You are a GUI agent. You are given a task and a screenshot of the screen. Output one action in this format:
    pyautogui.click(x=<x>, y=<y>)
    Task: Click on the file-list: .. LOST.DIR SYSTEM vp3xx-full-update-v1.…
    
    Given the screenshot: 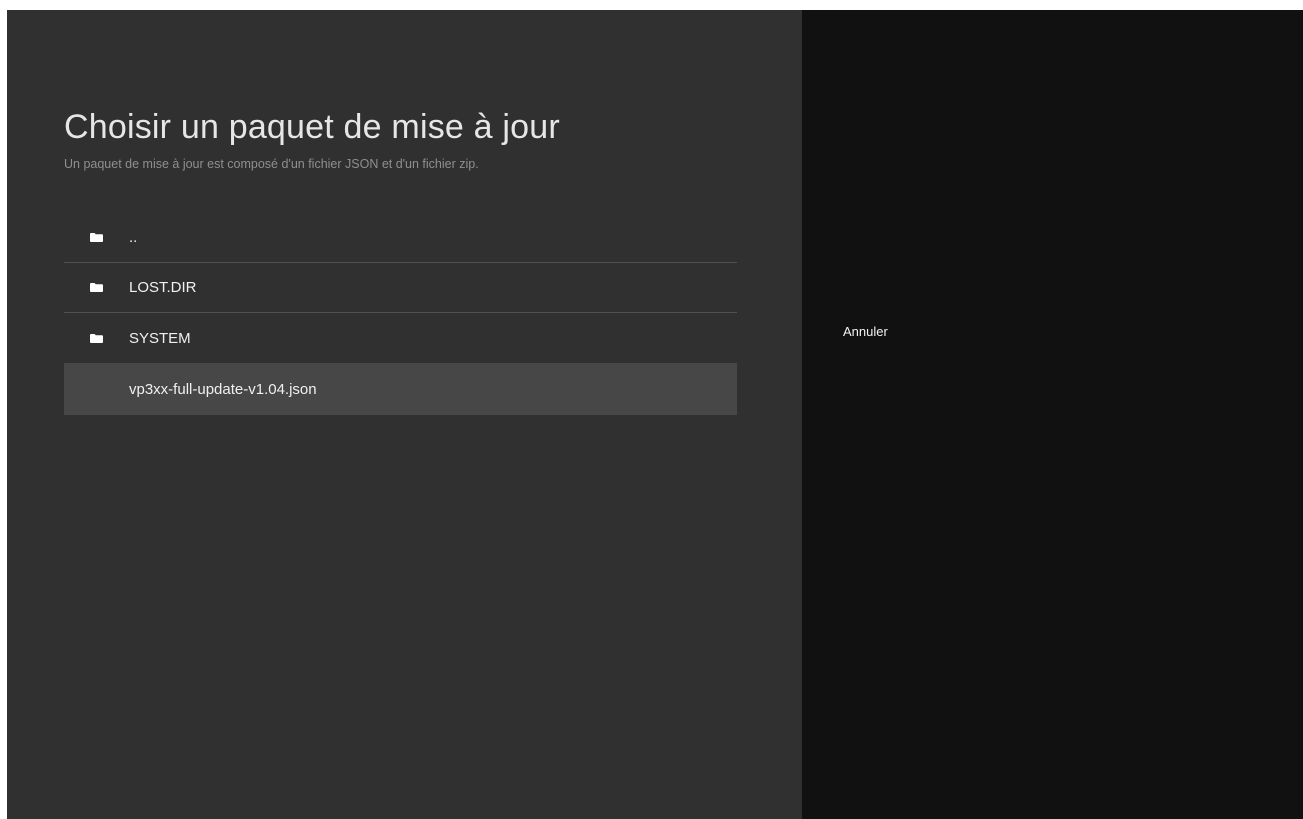 What is the action you would take?
    pyautogui.click(x=400, y=314)
    